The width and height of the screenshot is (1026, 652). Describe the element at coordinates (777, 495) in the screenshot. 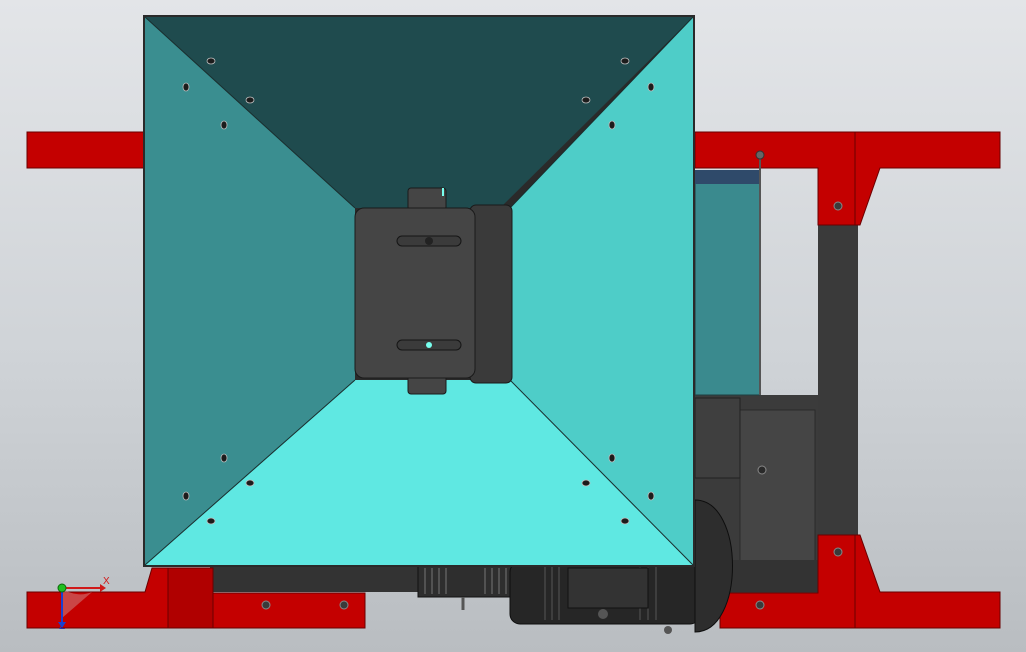

I see `side-bracket` at that location.